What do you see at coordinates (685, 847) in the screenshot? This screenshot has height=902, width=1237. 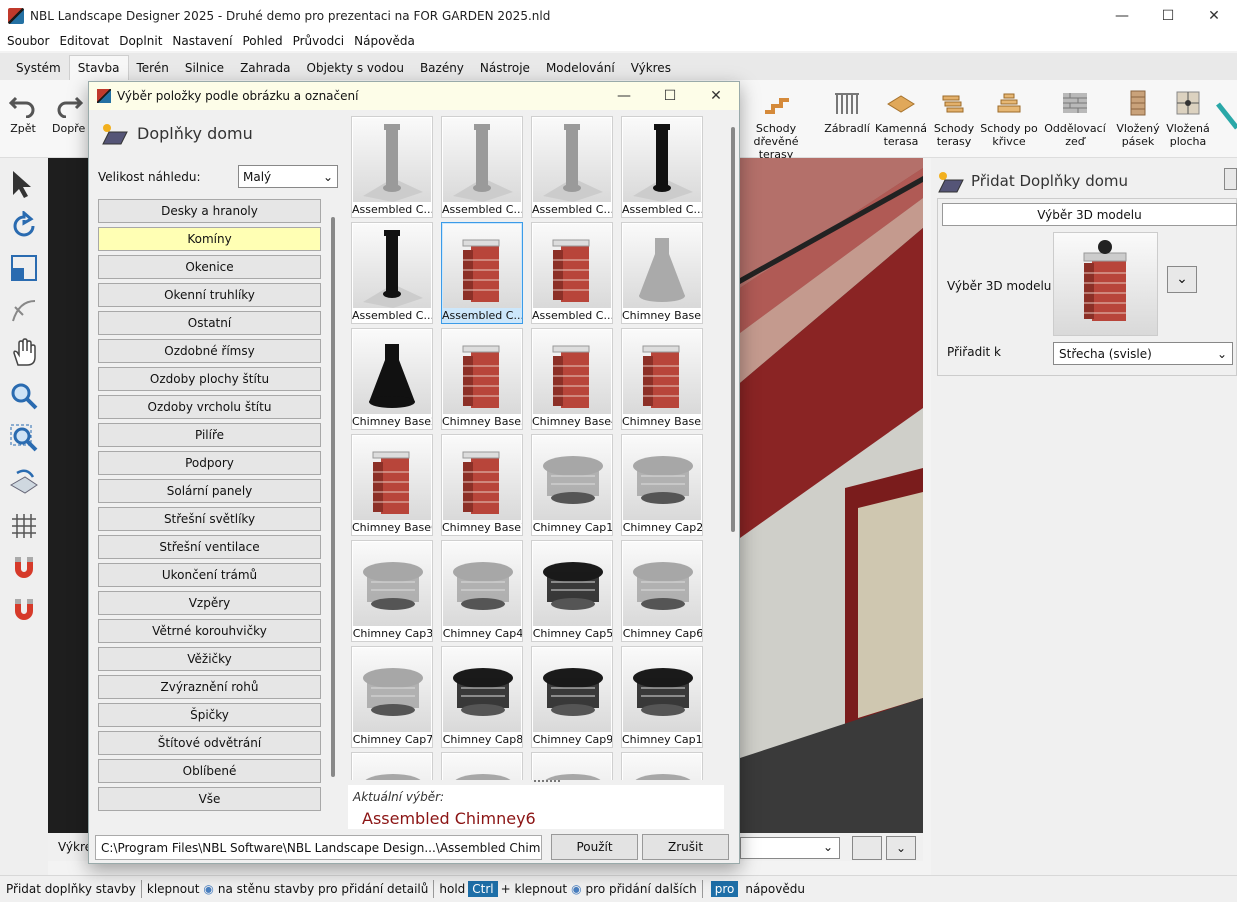 I see `cancel-button: Zrušit` at bounding box center [685, 847].